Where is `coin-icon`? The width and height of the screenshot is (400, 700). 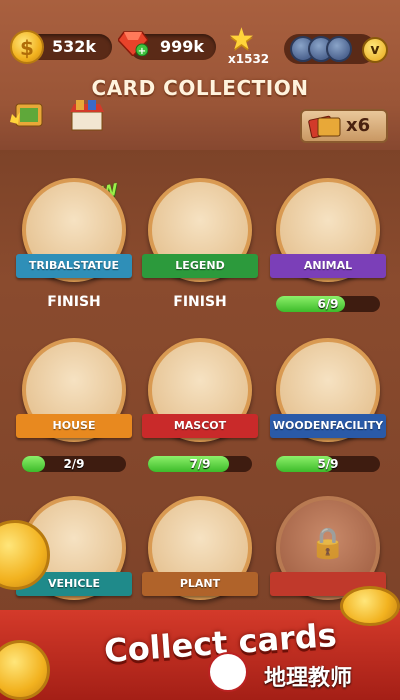
coin-icon is located at coordinates (370, 606).